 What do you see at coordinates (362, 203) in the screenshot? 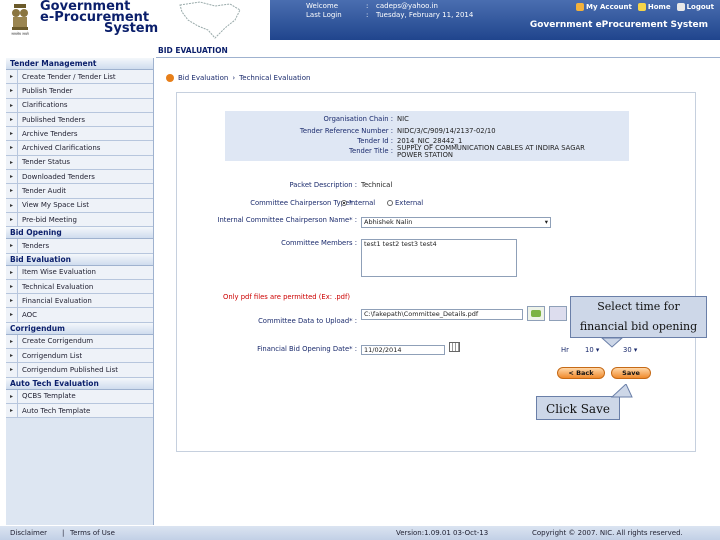
I see `radio-internal-label: Internal` at bounding box center [362, 203].